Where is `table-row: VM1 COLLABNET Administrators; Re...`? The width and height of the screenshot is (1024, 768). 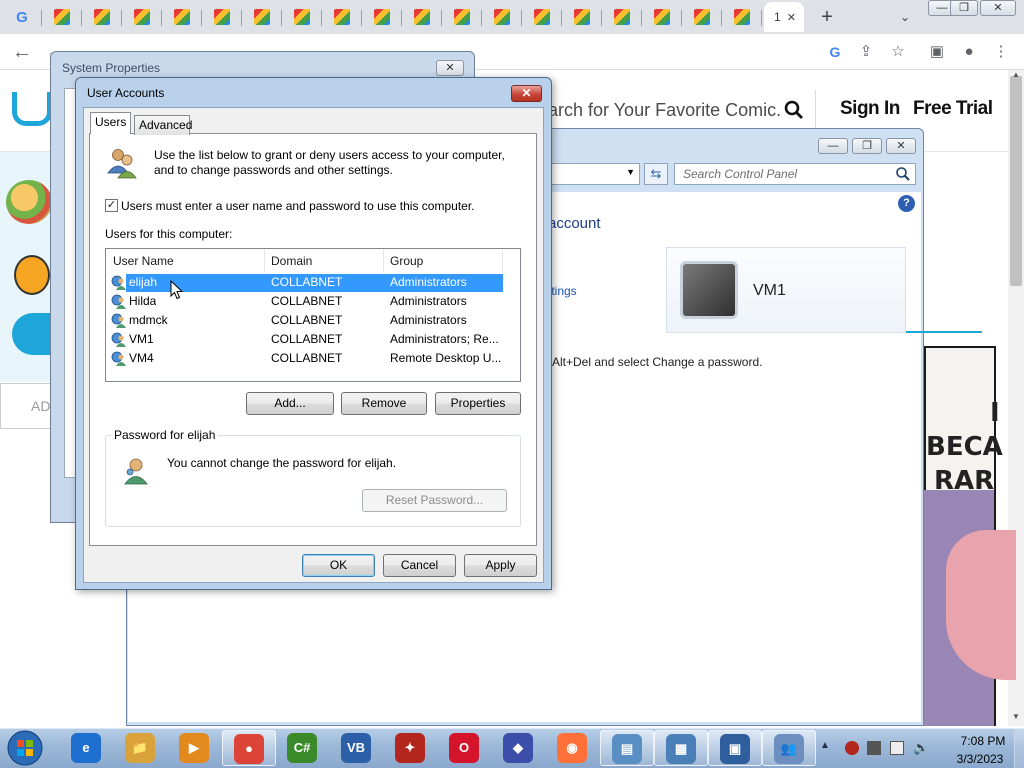 table-row: VM1 COLLABNET Administrators; Re... is located at coordinates (305, 339).